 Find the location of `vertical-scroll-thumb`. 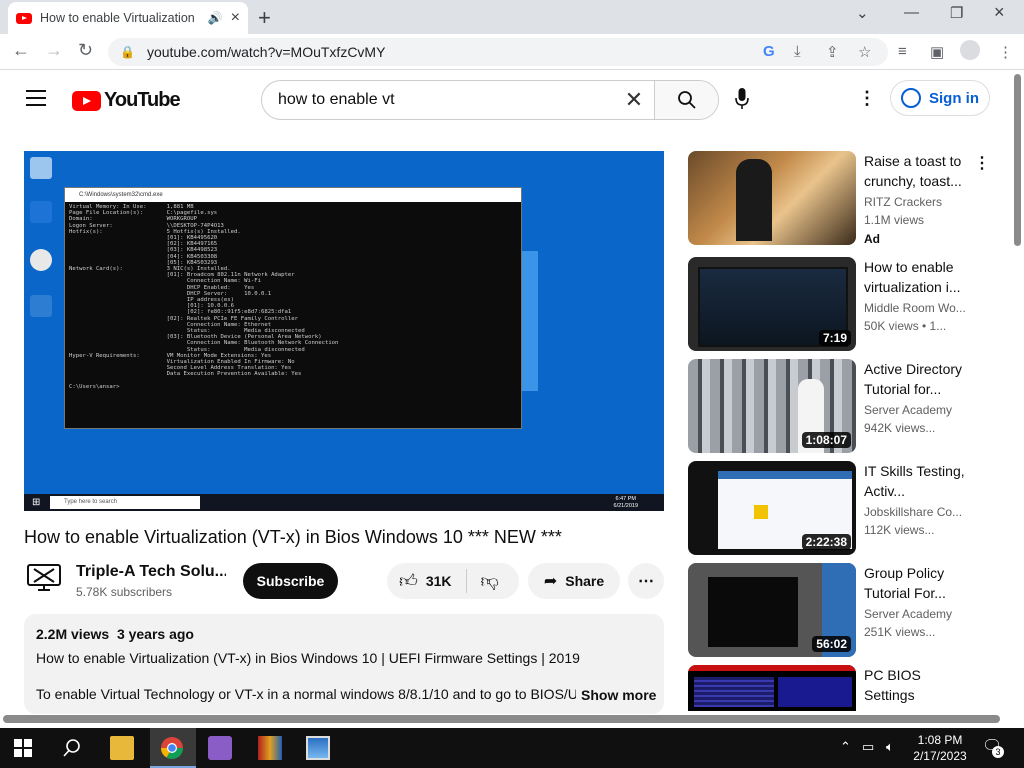

vertical-scroll-thumb is located at coordinates (1017, 160).